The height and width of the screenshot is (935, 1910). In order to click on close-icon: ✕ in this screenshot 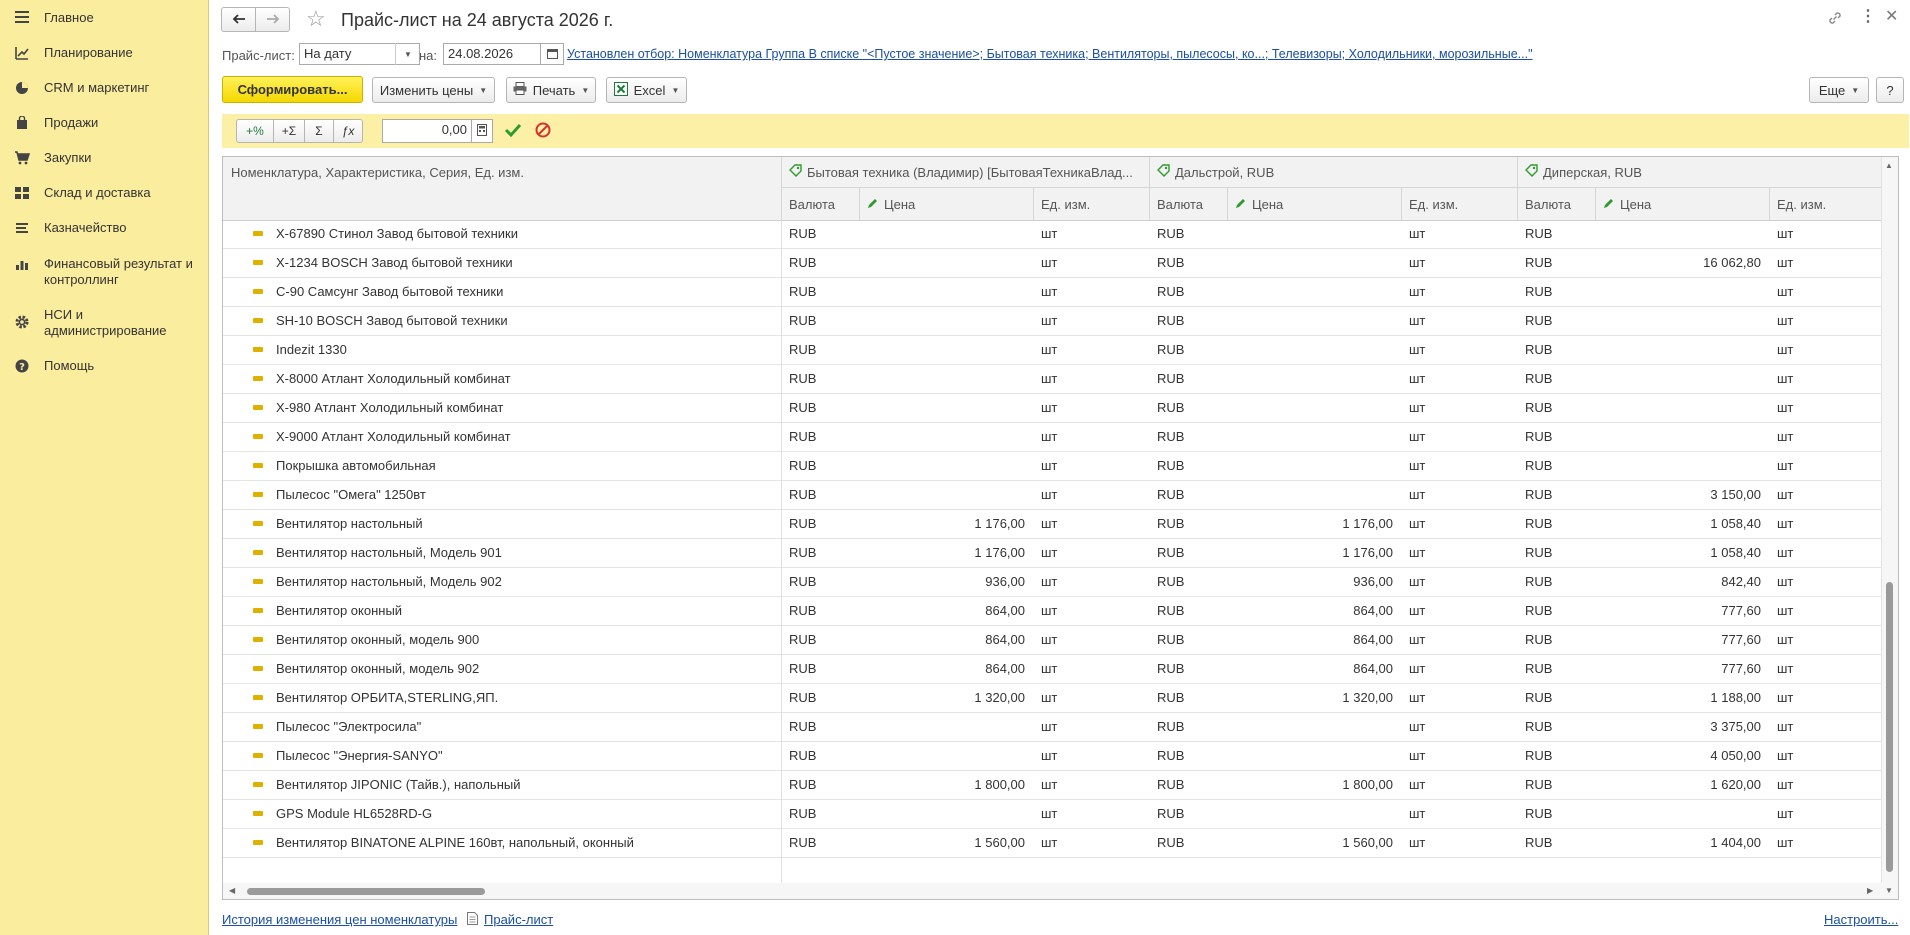, I will do `click(1891, 17)`.